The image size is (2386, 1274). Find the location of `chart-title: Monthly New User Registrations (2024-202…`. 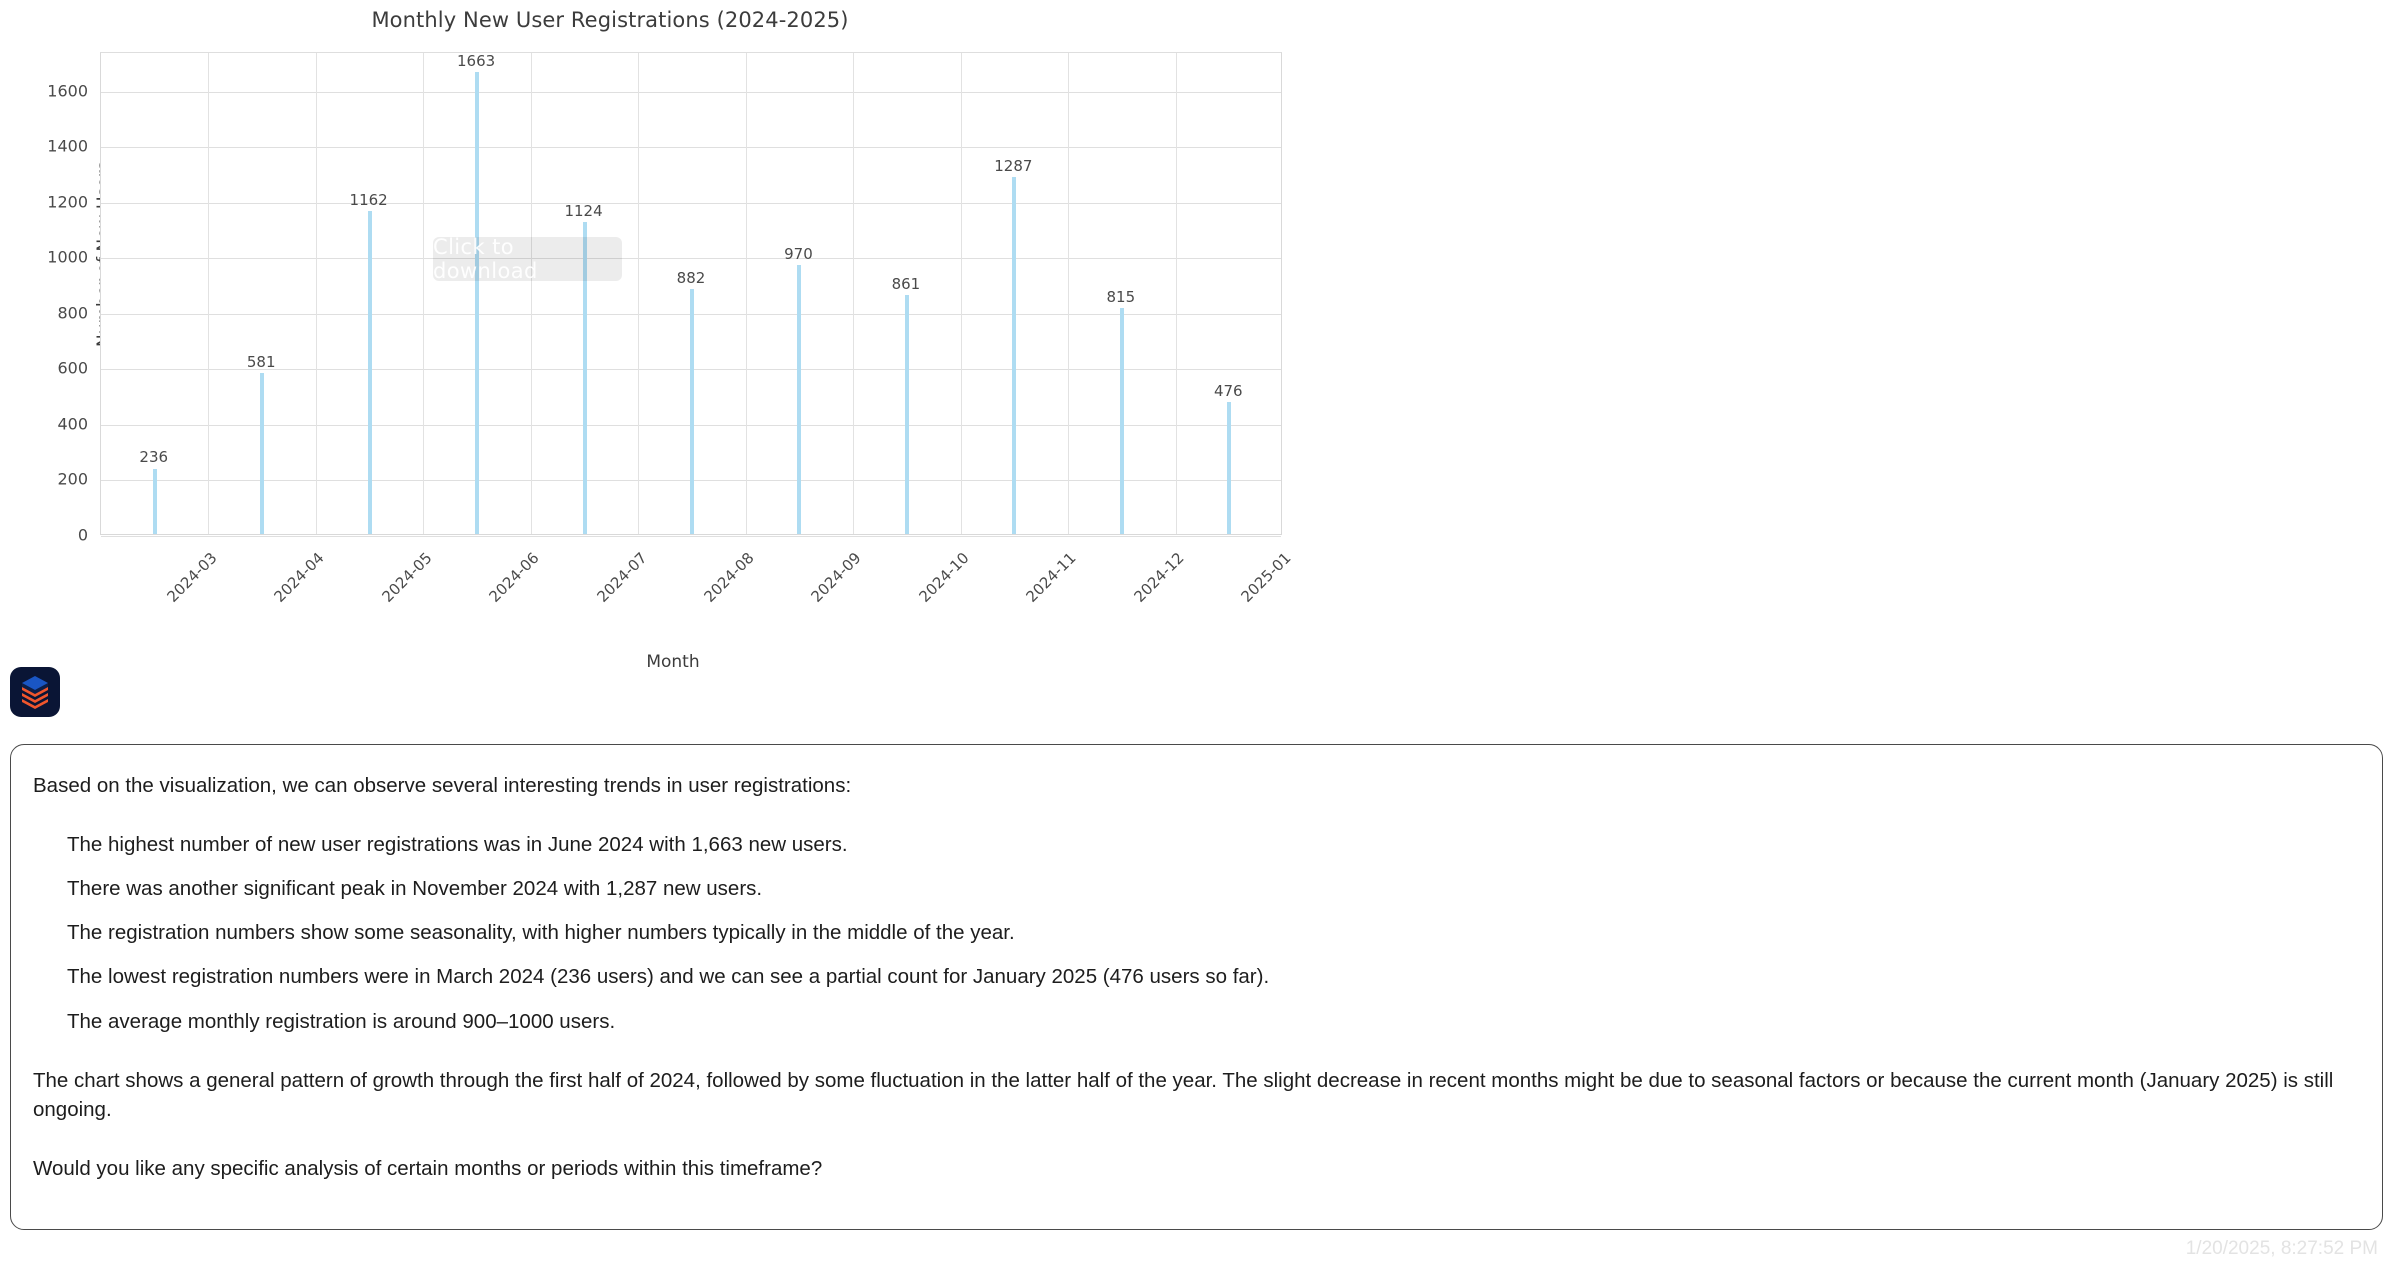

chart-title: Monthly New User Registrations (2024-202… is located at coordinates (690, 20).